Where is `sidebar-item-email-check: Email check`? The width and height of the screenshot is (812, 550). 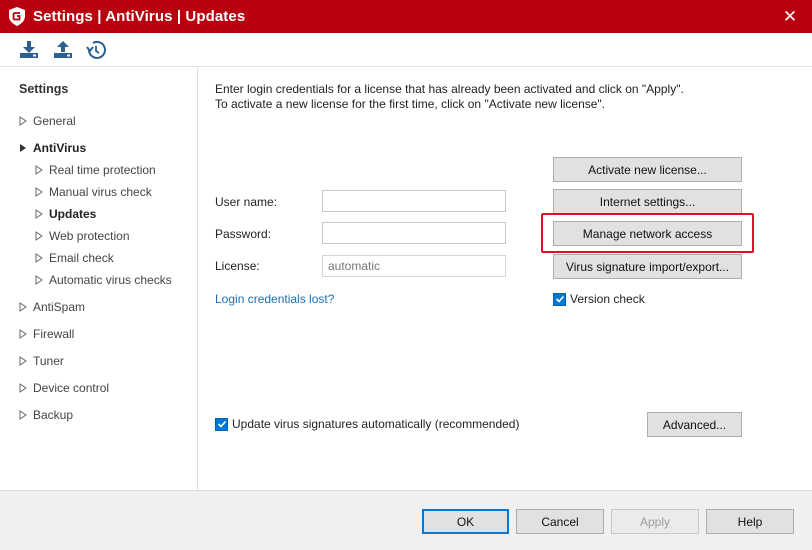
sidebar-item-email-check: Email check is located at coordinates (74, 258).